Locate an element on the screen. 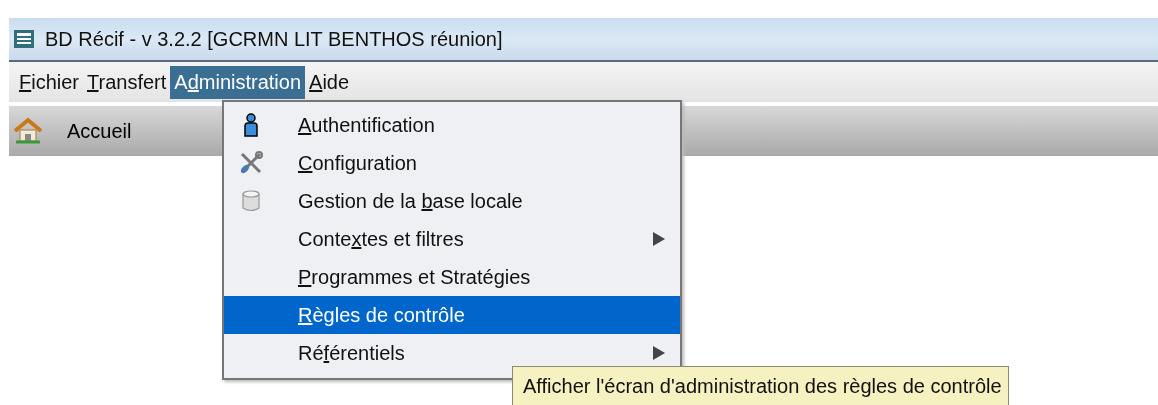 This screenshot has height=405, width=1158. menu-item: Aide is located at coordinates (329, 82).